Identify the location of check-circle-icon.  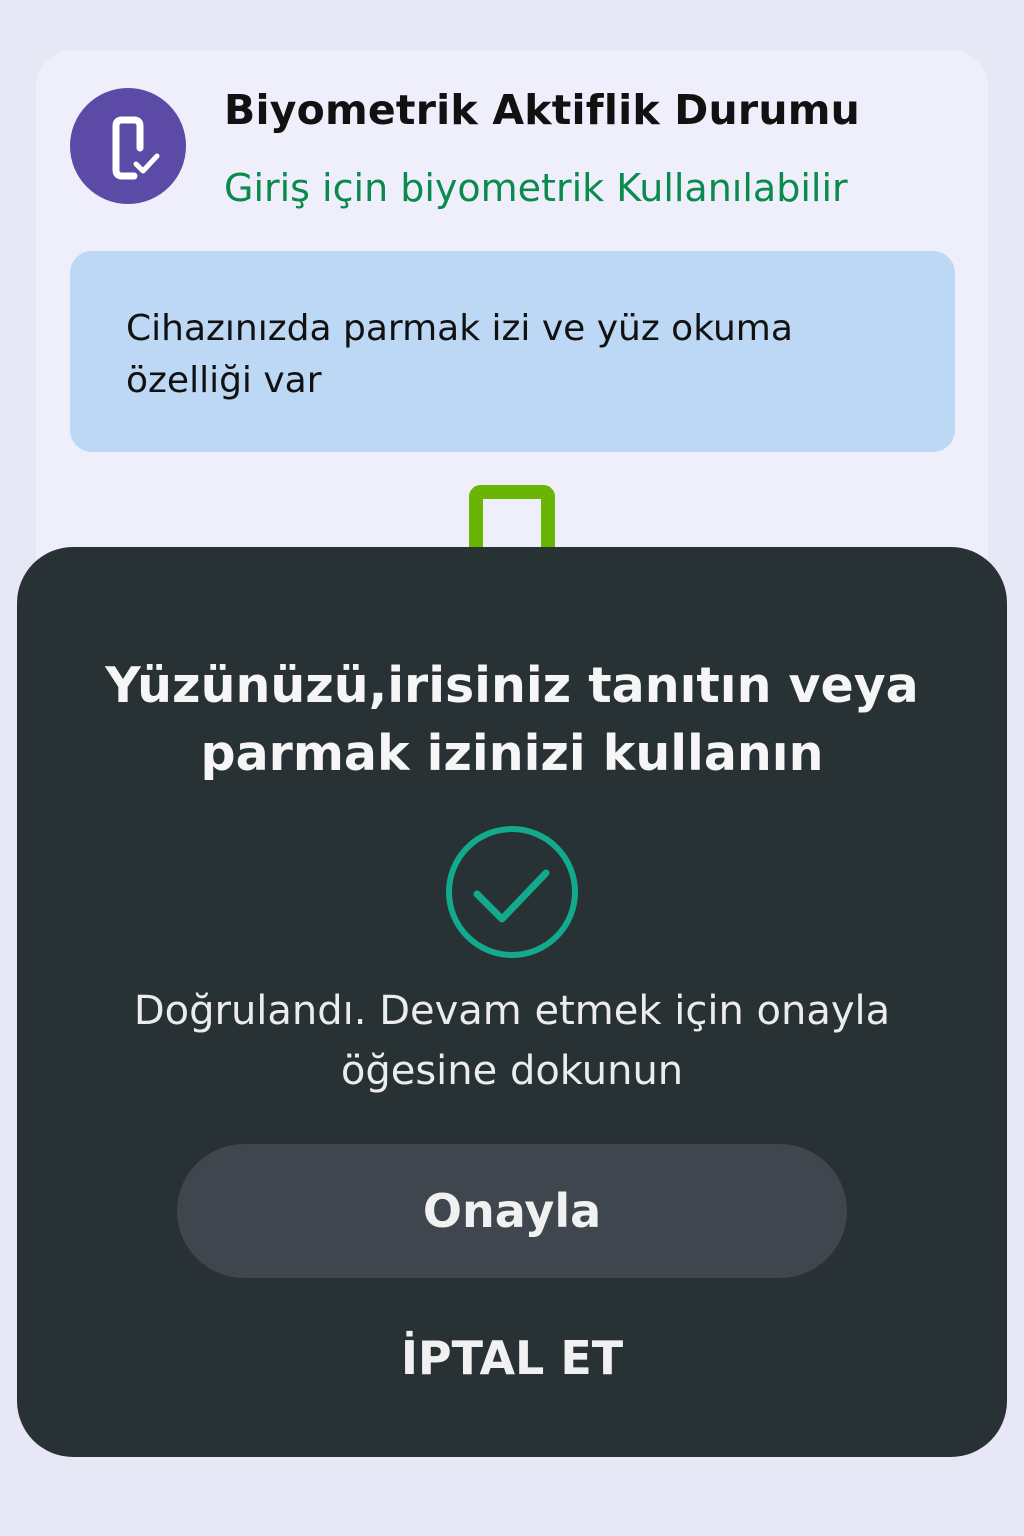
(512, 892).